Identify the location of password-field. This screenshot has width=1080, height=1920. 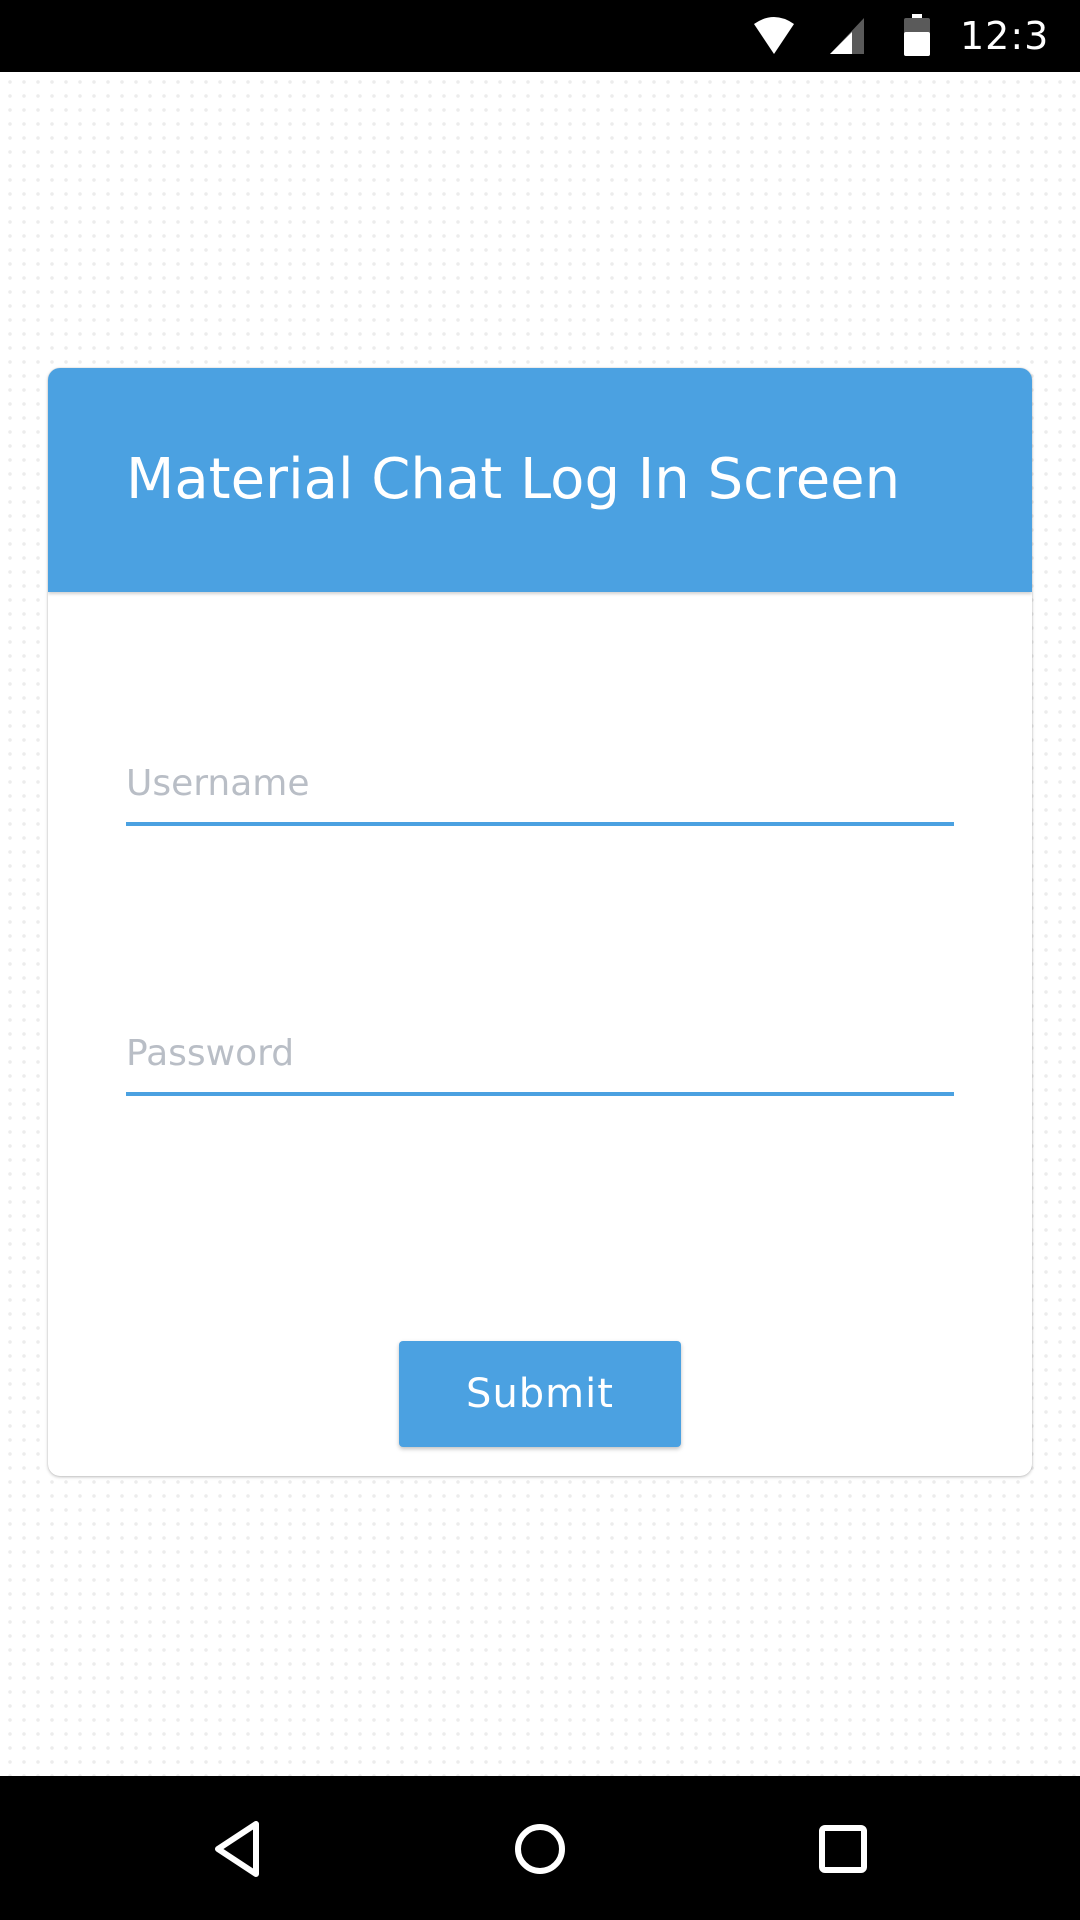
(540, 1056).